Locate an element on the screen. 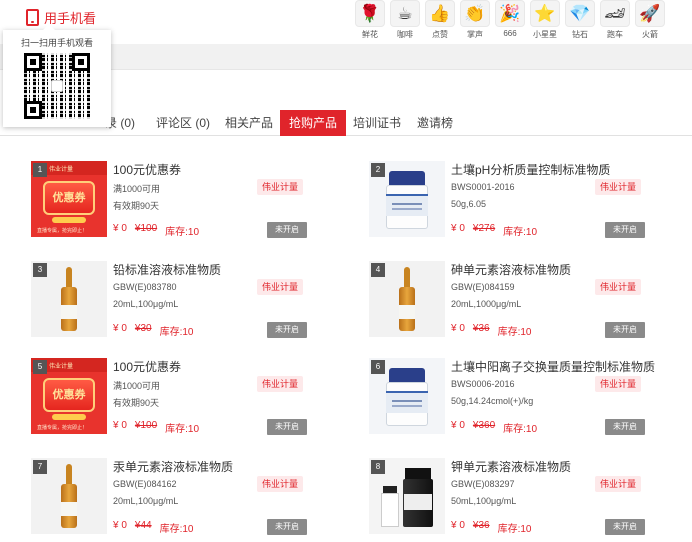 The width and height of the screenshot is (692, 542). product-index: 7 is located at coordinates (40, 467).